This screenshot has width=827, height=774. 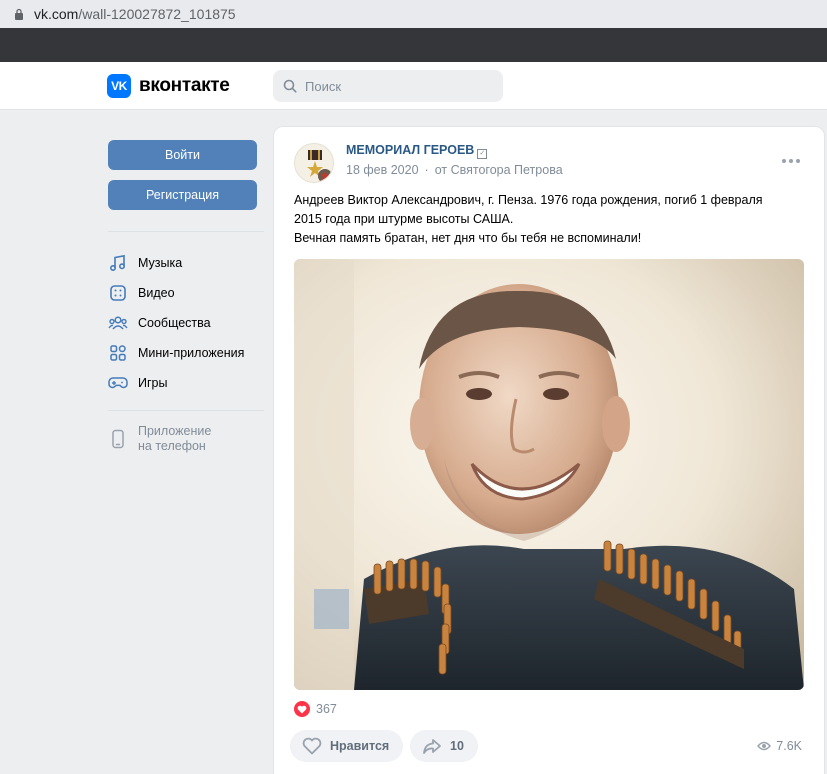 What do you see at coordinates (118, 293) in the screenshot?
I see `video-icon` at bounding box center [118, 293].